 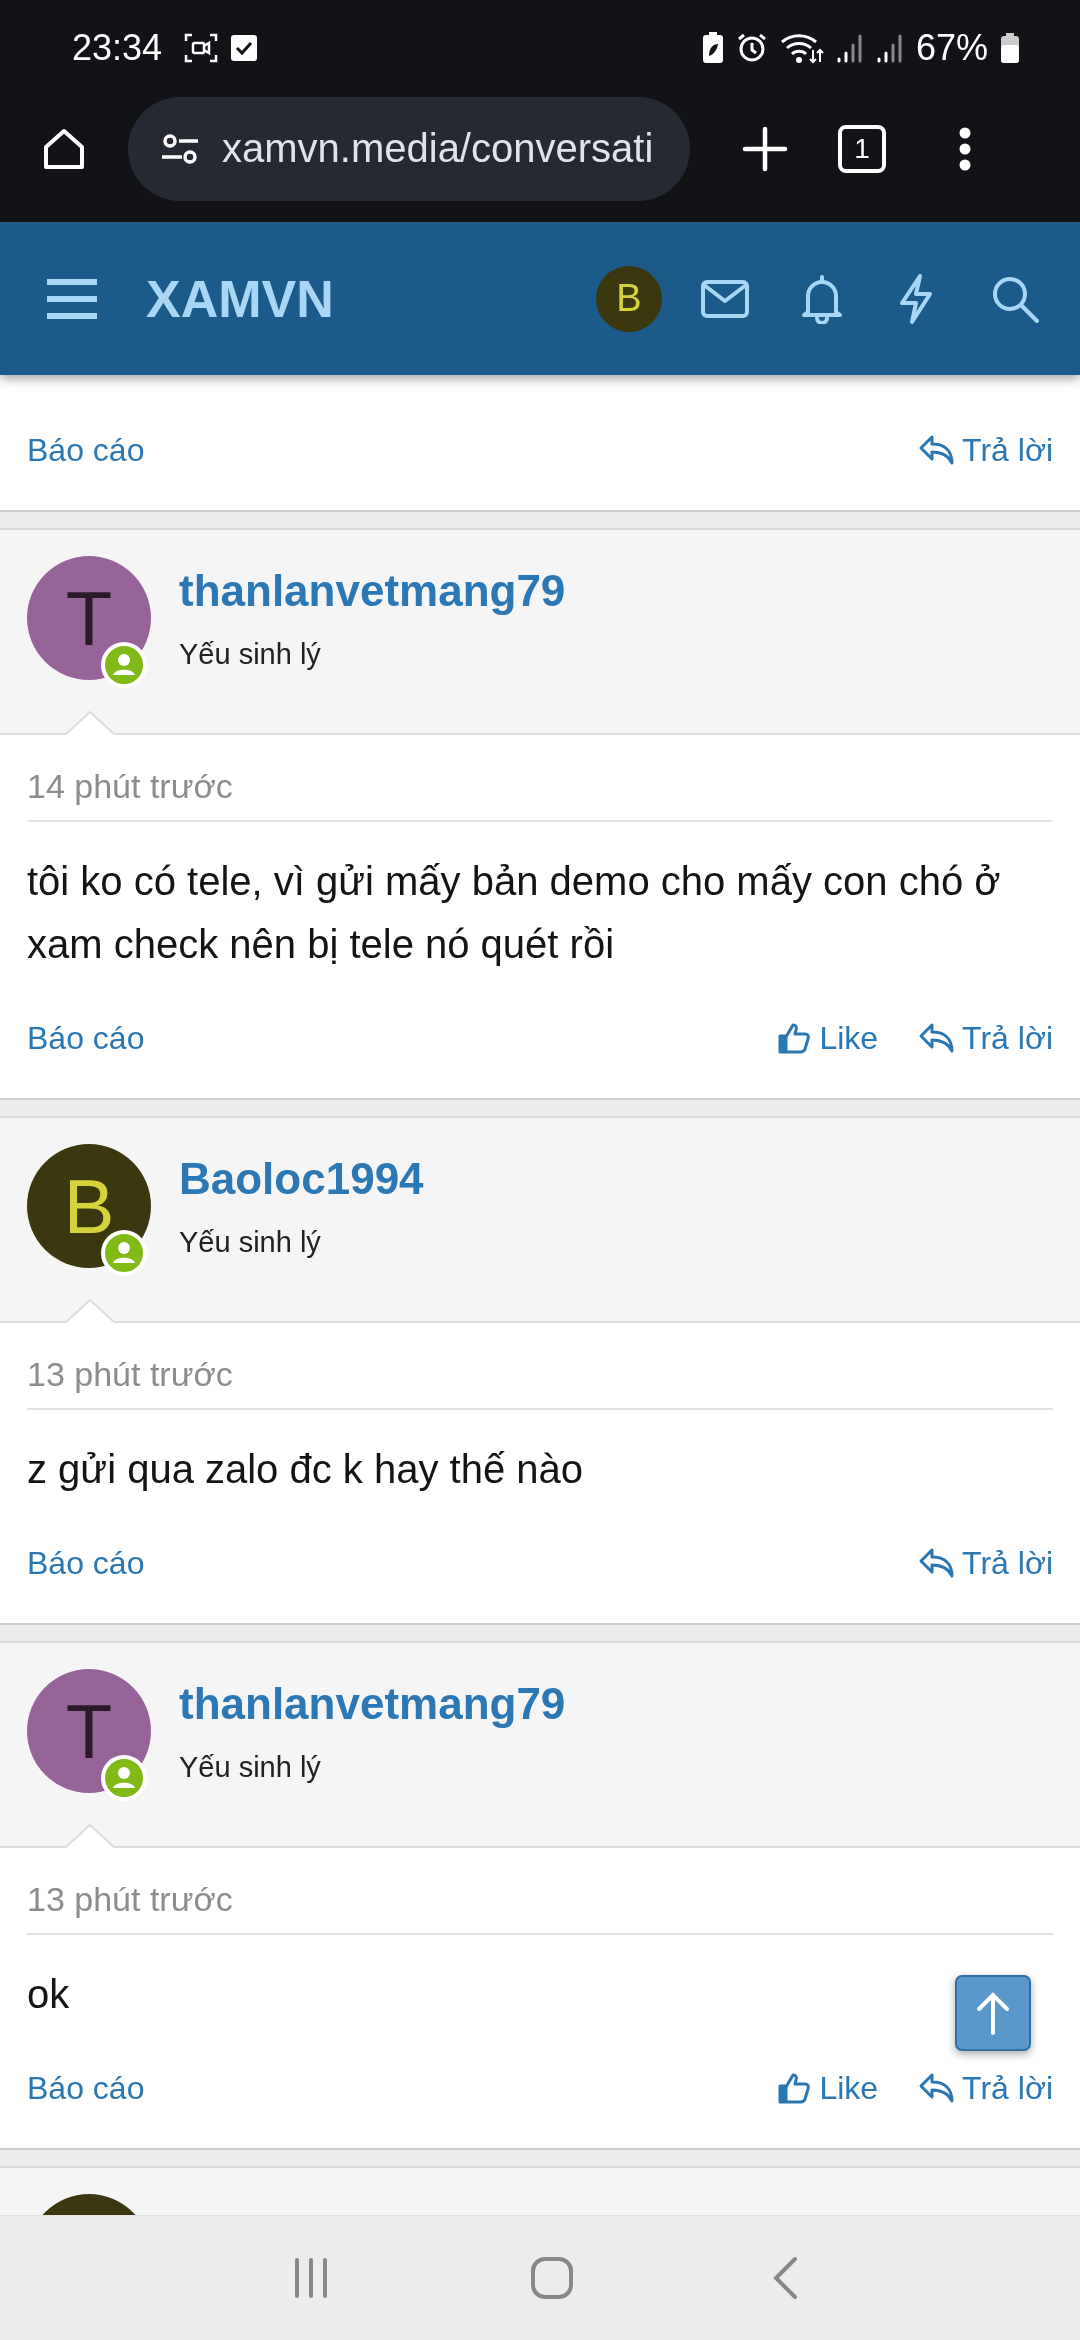 What do you see at coordinates (540, 778) in the screenshot?
I see `post-time: 14 phút trước` at bounding box center [540, 778].